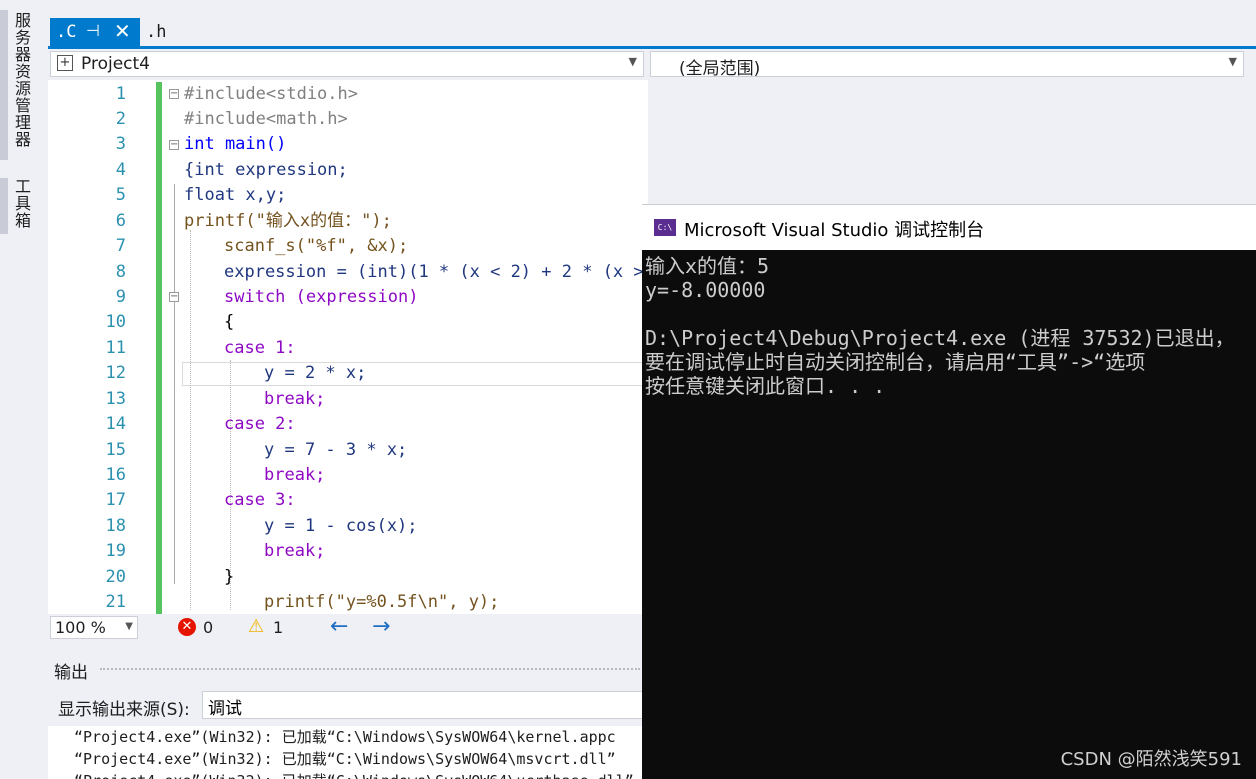  What do you see at coordinates (336, 450) in the screenshot?
I see `code-line: y = 7 - 3 * x;` at bounding box center [336, 450].